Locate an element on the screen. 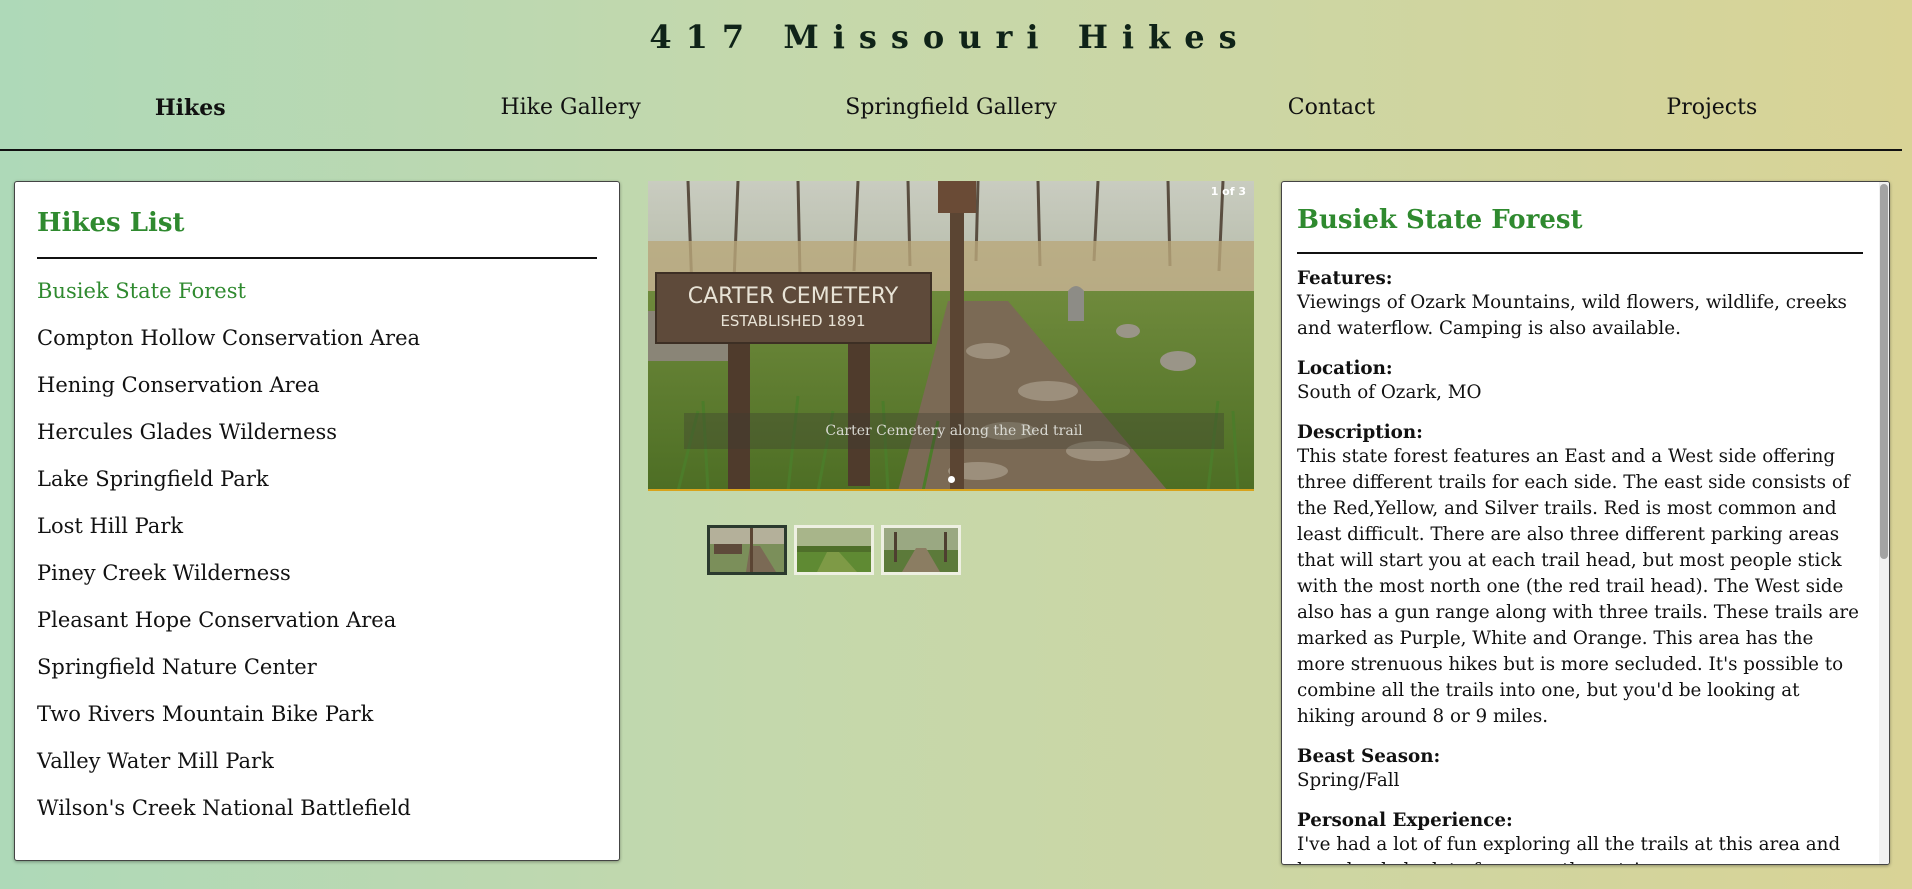 The height and width of the screenshot is (889, 1912). hike-item-lost-hill: Lost Hill Park is located at coordinates (317, 537).